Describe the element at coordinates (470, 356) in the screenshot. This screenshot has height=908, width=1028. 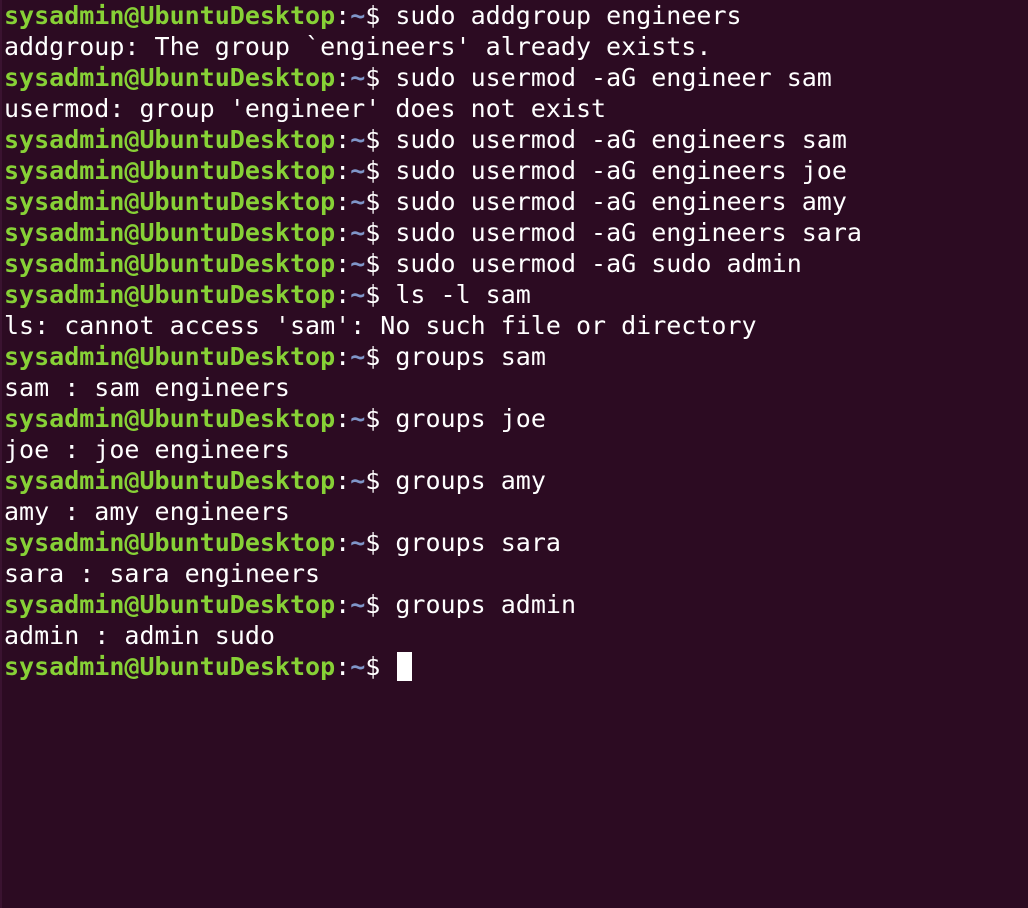
I see `command-text: groups sam` at that location.